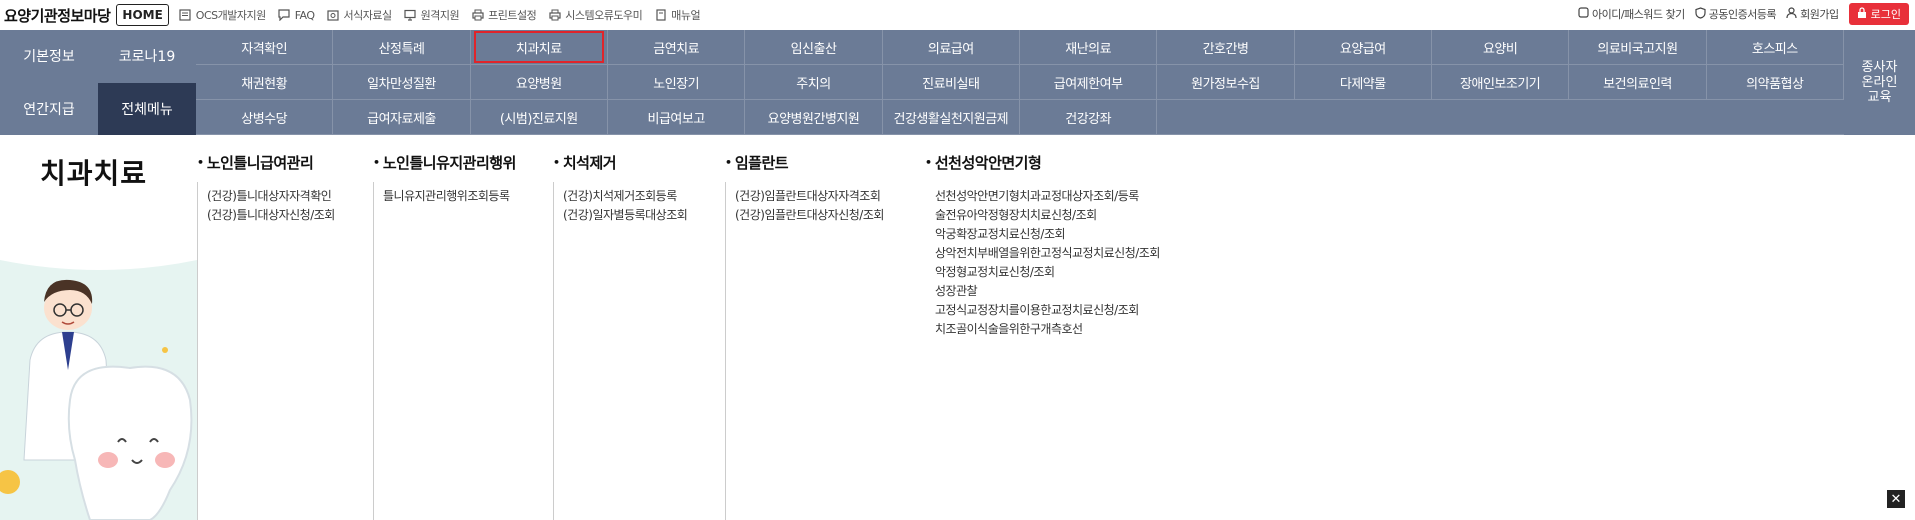 Image resolution: width=1915 pixels, height=520 pixels. Describe the element at coordinates (266, 336) in the screenshot. I see `menu-column-denture-benefit: 노인틀니급여관리 (건강)틀니대상자자격확인 (건강)틀니대상자신청/조회` at that location.